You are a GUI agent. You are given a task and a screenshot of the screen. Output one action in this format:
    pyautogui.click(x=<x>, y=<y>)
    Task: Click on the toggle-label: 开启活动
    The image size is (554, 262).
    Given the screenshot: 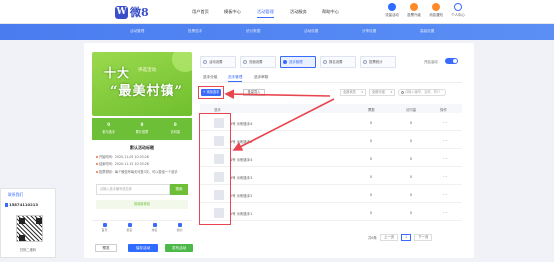 What is the action you would take?
    pyautogui.click(x=431, y=62)
    